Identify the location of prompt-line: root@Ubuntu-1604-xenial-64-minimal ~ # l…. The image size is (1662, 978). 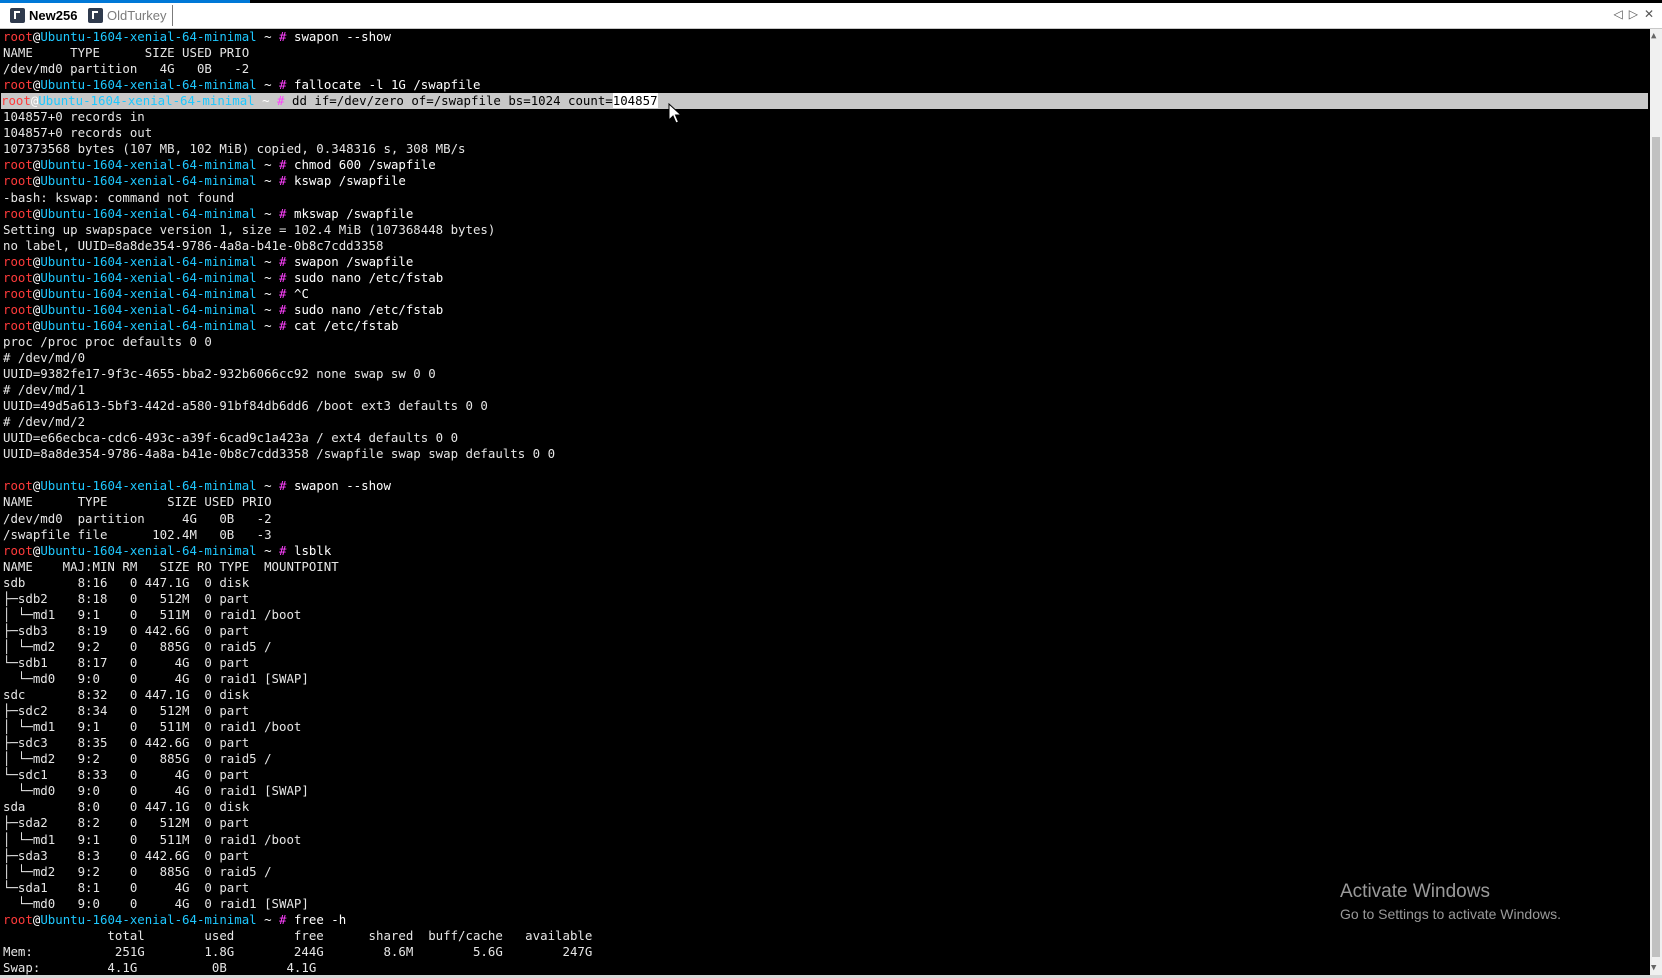
(167, 551).